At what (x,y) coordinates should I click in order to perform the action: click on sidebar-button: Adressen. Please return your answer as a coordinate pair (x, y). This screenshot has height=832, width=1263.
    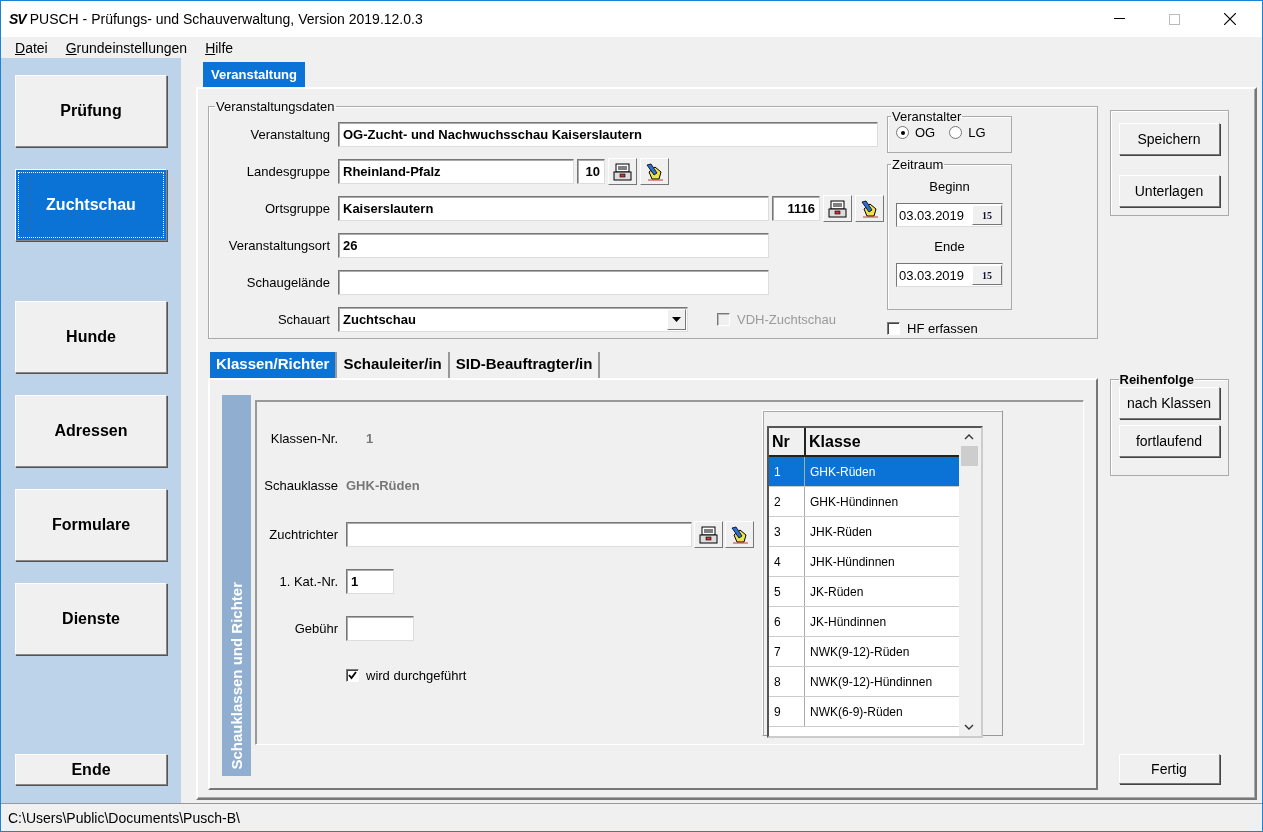
    Looking at the image, I should click on (91, 431).